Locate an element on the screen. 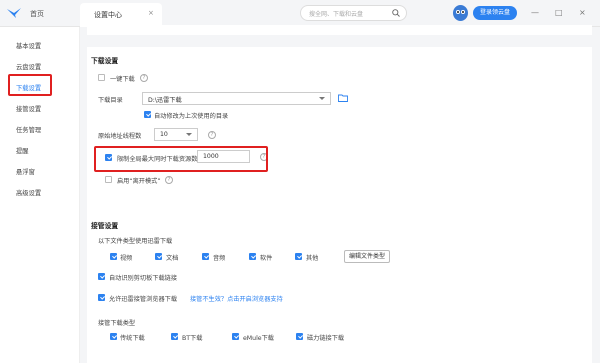 This screenshot has height=363, width=600. threads-label: 原始地址线程数 is located at coordinates (120, 136).